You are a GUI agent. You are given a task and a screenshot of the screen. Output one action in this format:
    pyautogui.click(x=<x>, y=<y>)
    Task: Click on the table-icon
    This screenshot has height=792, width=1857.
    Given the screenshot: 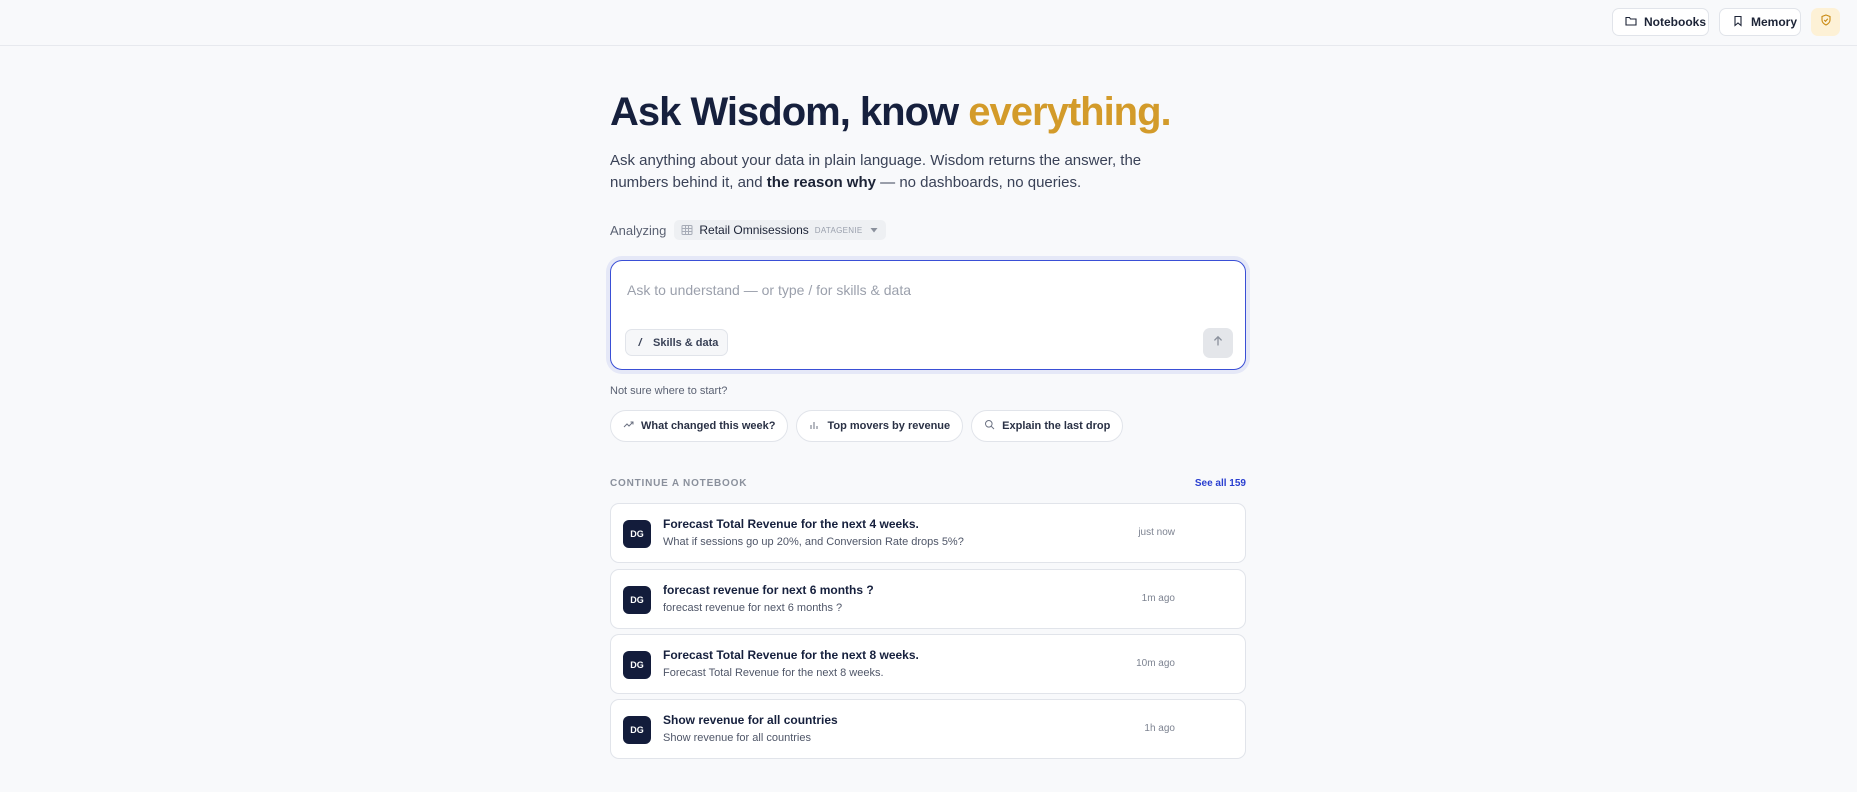 What is the action you would take?
    pyautogui.click(x=687, y=230)
    